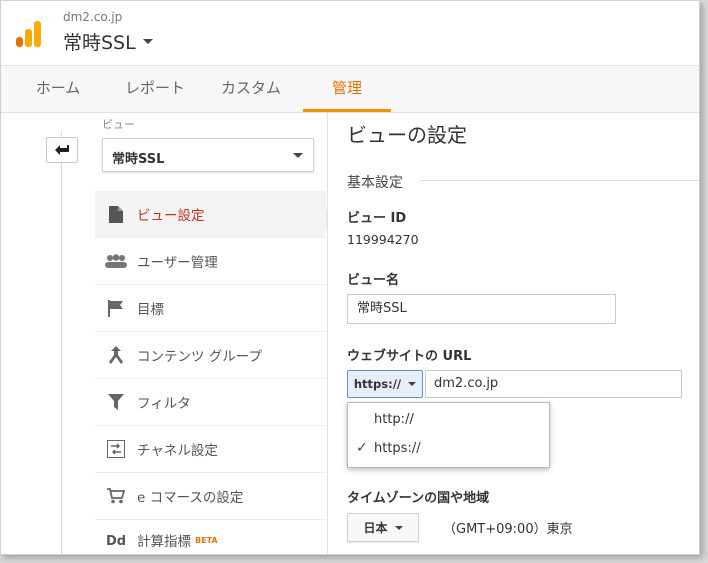  I want to click on view-name-input: 常時SSL, so click(481, 309).